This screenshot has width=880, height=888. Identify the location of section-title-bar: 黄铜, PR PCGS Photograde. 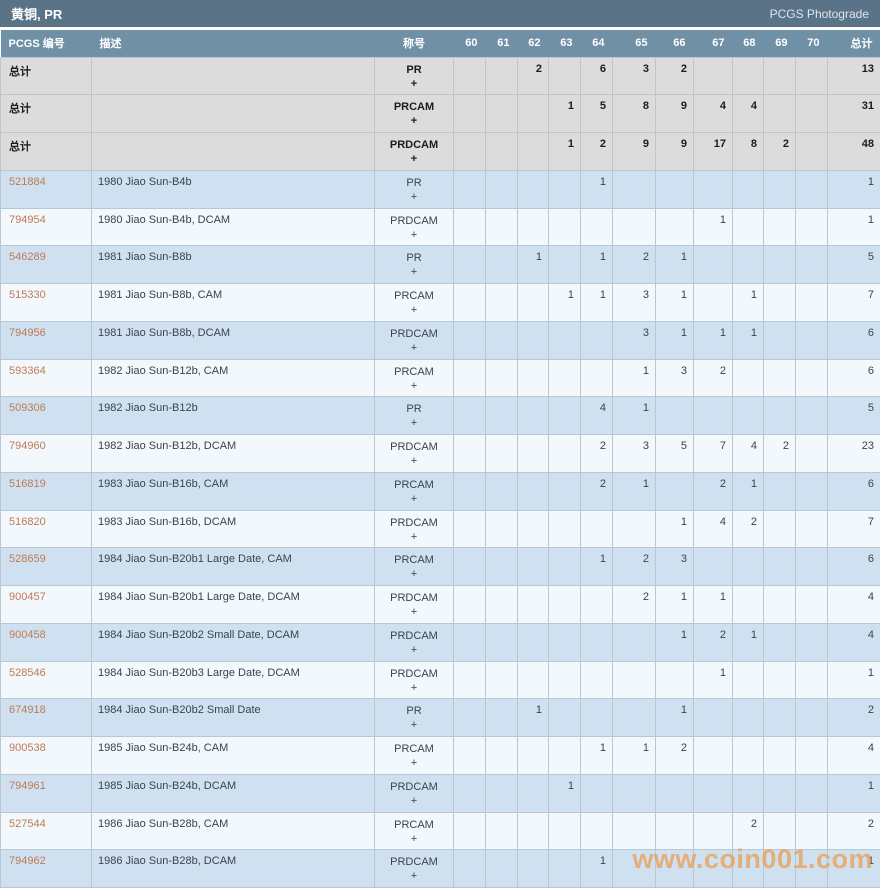
(440, 13).